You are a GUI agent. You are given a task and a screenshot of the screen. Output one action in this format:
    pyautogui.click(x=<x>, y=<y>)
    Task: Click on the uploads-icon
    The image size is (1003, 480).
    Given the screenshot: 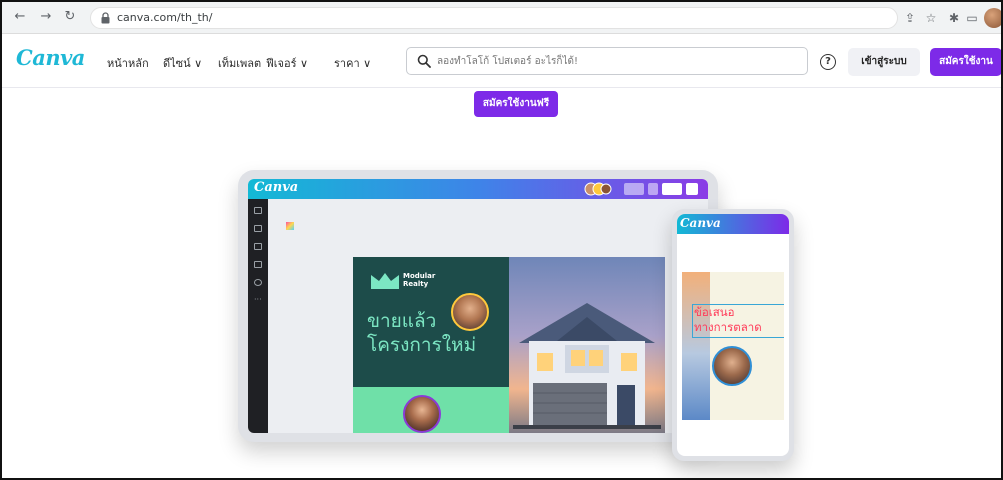 What is the action you would take?
    pyautogui.click(x=258, y=246)
    